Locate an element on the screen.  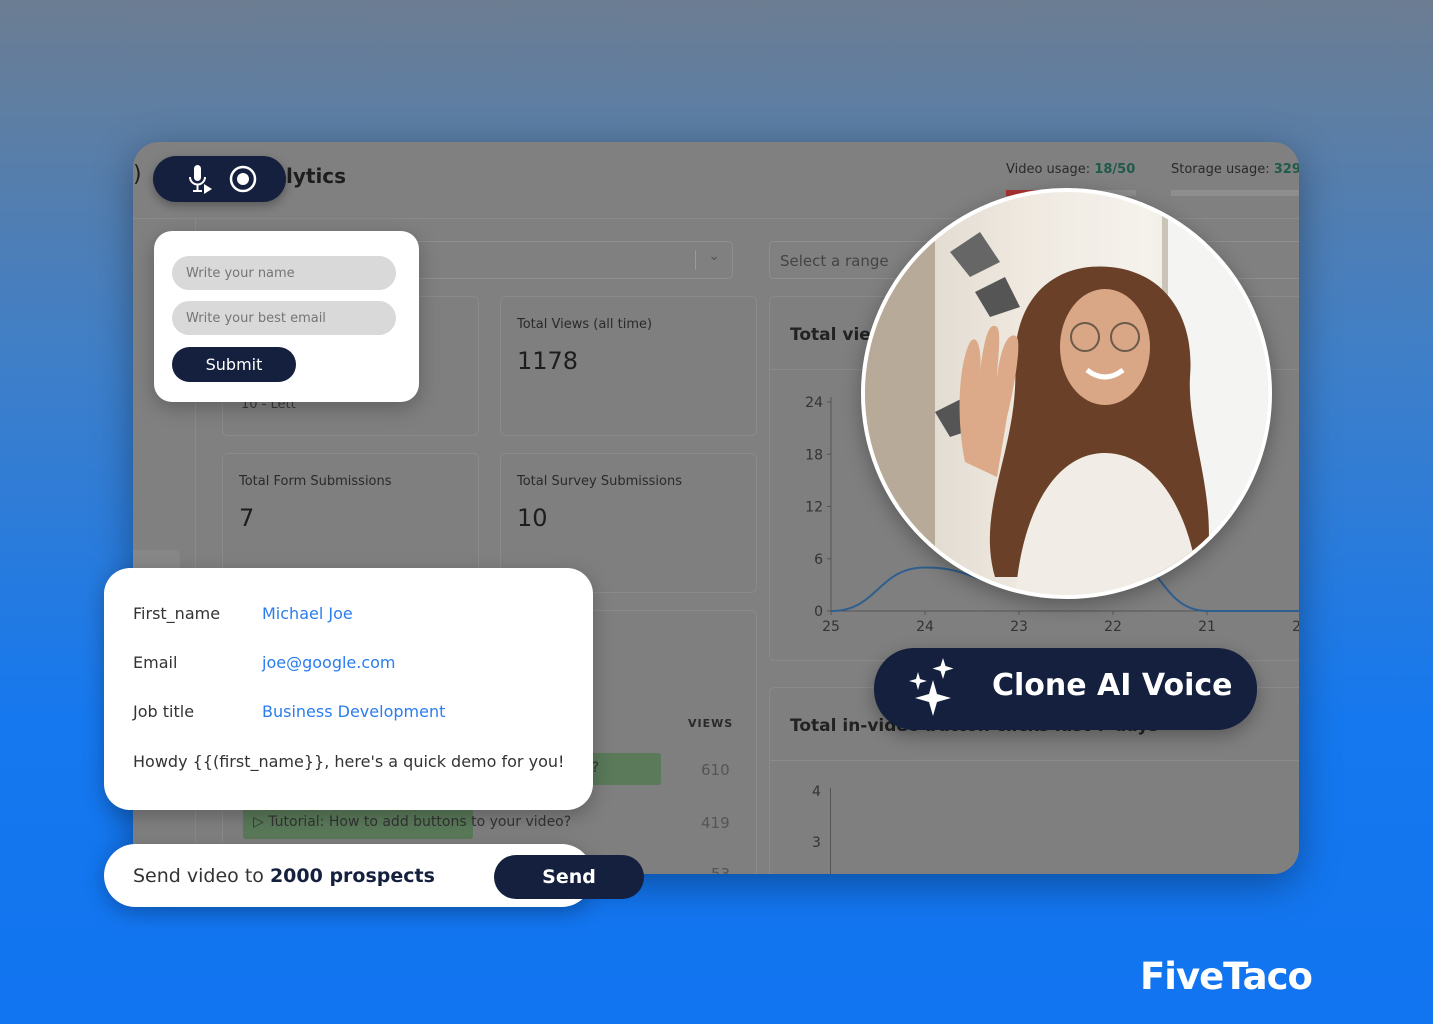
x-tick-label: 20 is located at coordinates (1295, 627).